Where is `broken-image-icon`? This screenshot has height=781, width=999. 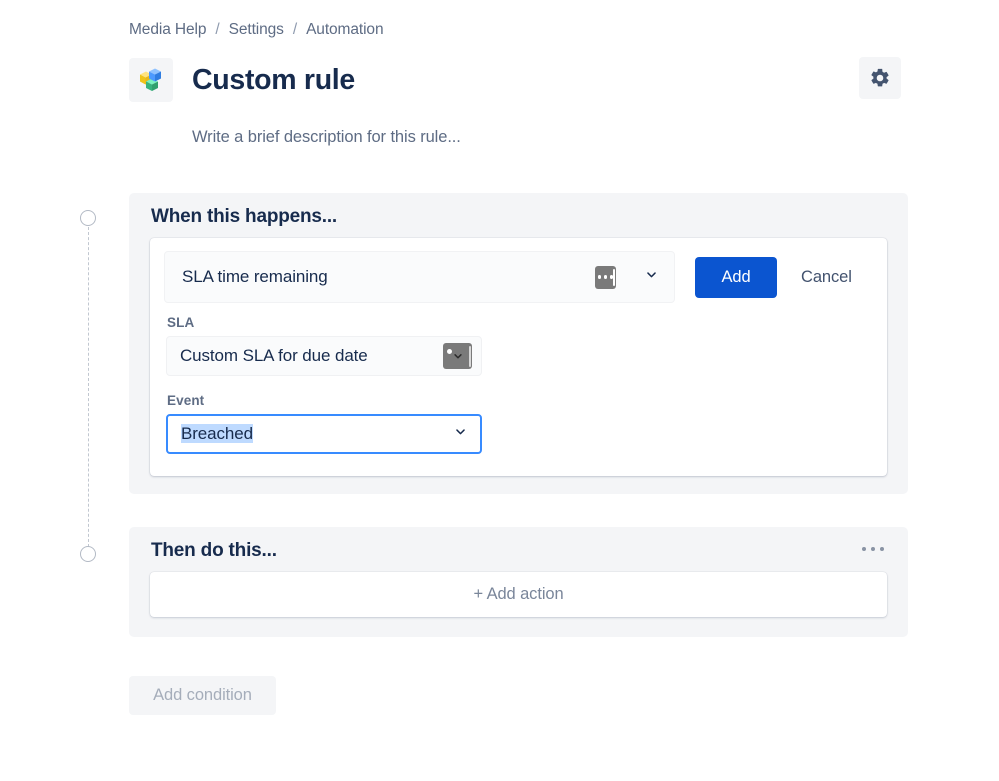 broken-image-icon is located at coordinates (605, 277).